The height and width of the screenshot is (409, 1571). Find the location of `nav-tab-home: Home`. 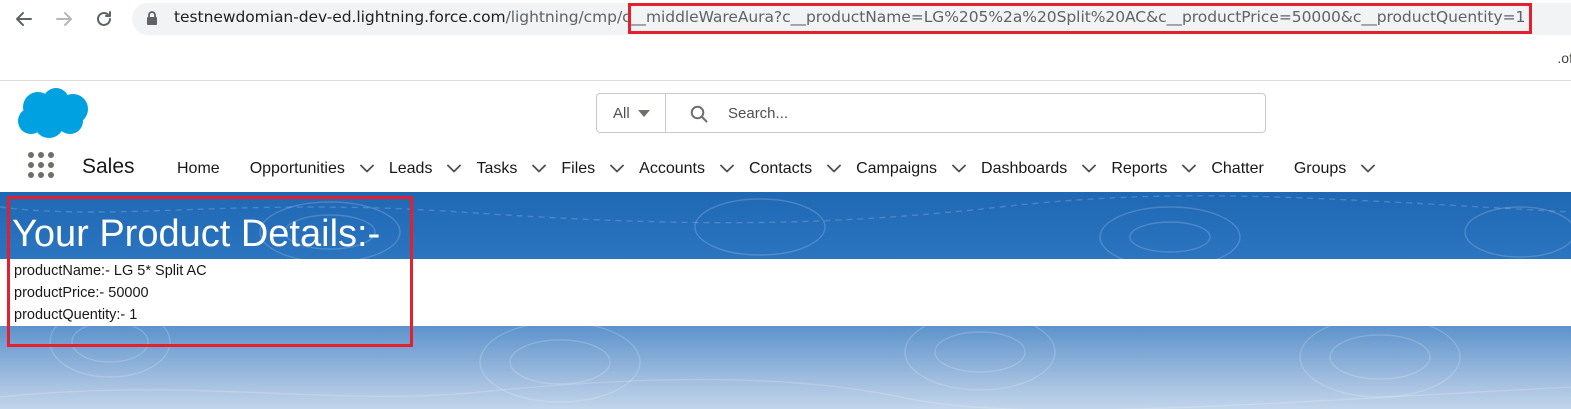

nav-tab-home: Home is located at coordinates (198, 168).